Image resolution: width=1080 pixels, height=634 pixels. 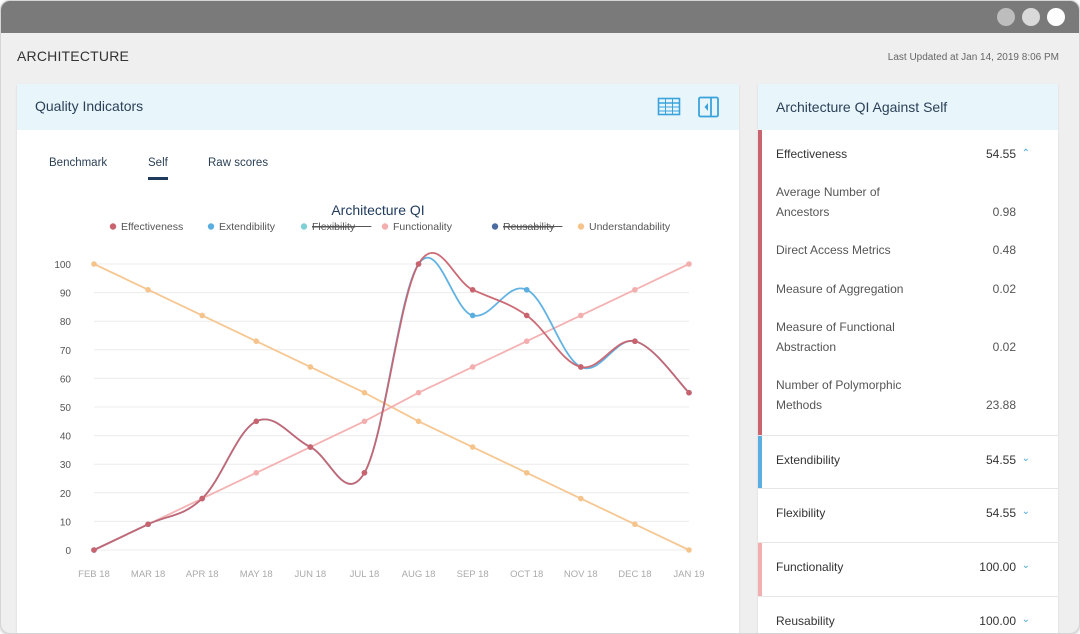 What do you see at coordinates (973, 57) in the screenshot?
I see `last-updated: Last Updated at Jan 14, 2019 8:06 PM` at bounding box center [973, 57].